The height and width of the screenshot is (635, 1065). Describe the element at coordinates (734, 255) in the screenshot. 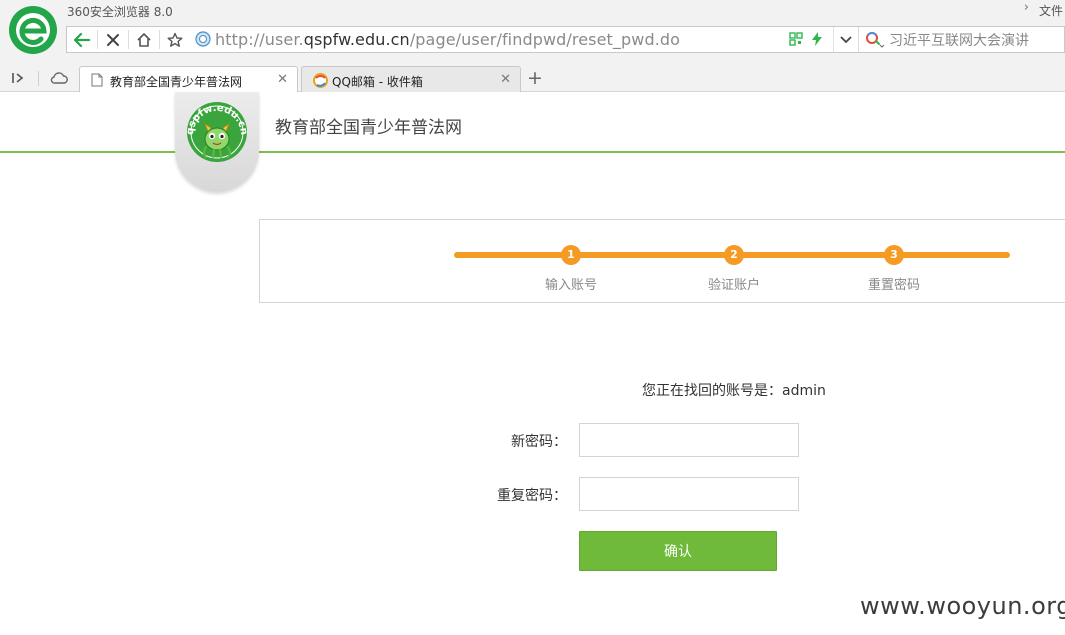

I see `step-2-marker: 2` at that location.